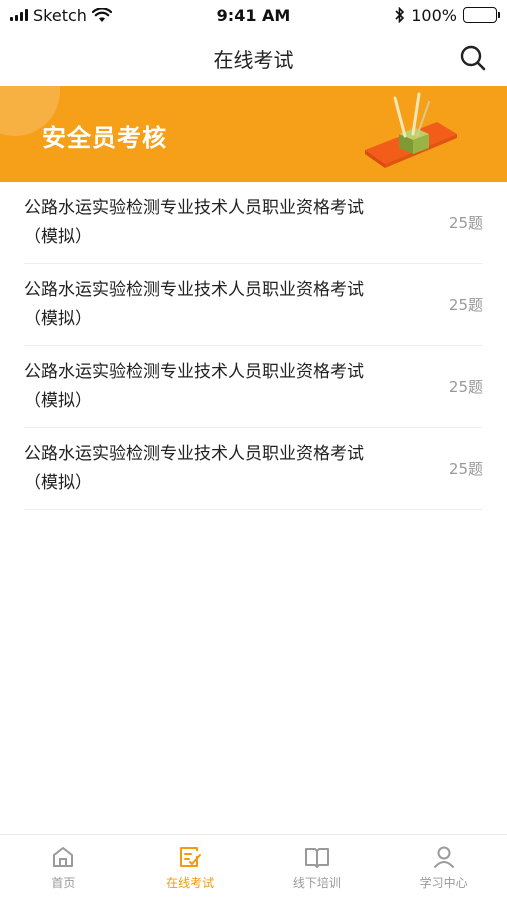  Describe the element at coordinates (443, 883) in the screenshot. I see `tab-label: 学习中心` at that location.